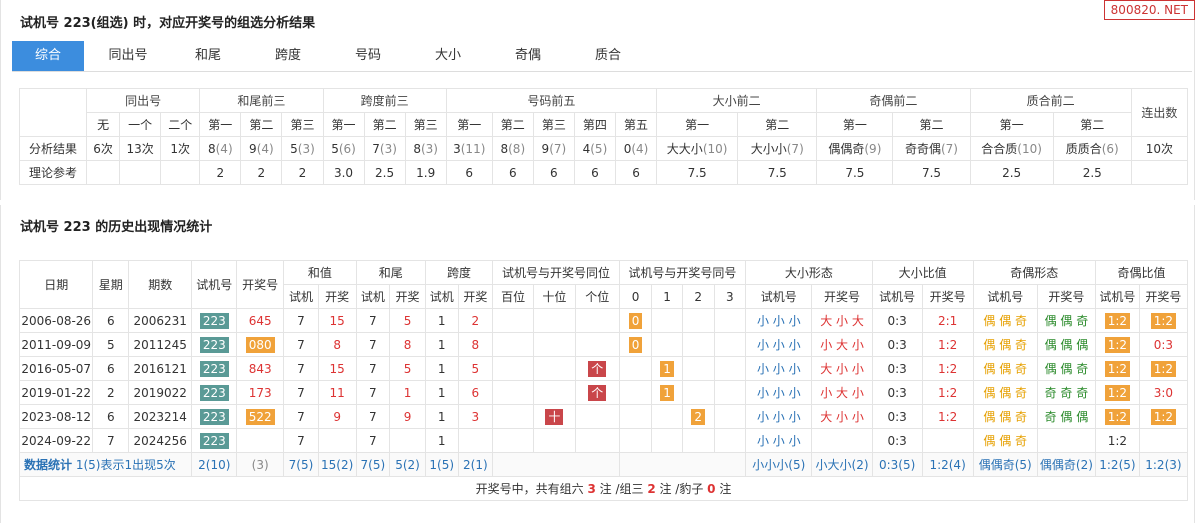  I want to click on footer-text: 注, so click(723, 489).